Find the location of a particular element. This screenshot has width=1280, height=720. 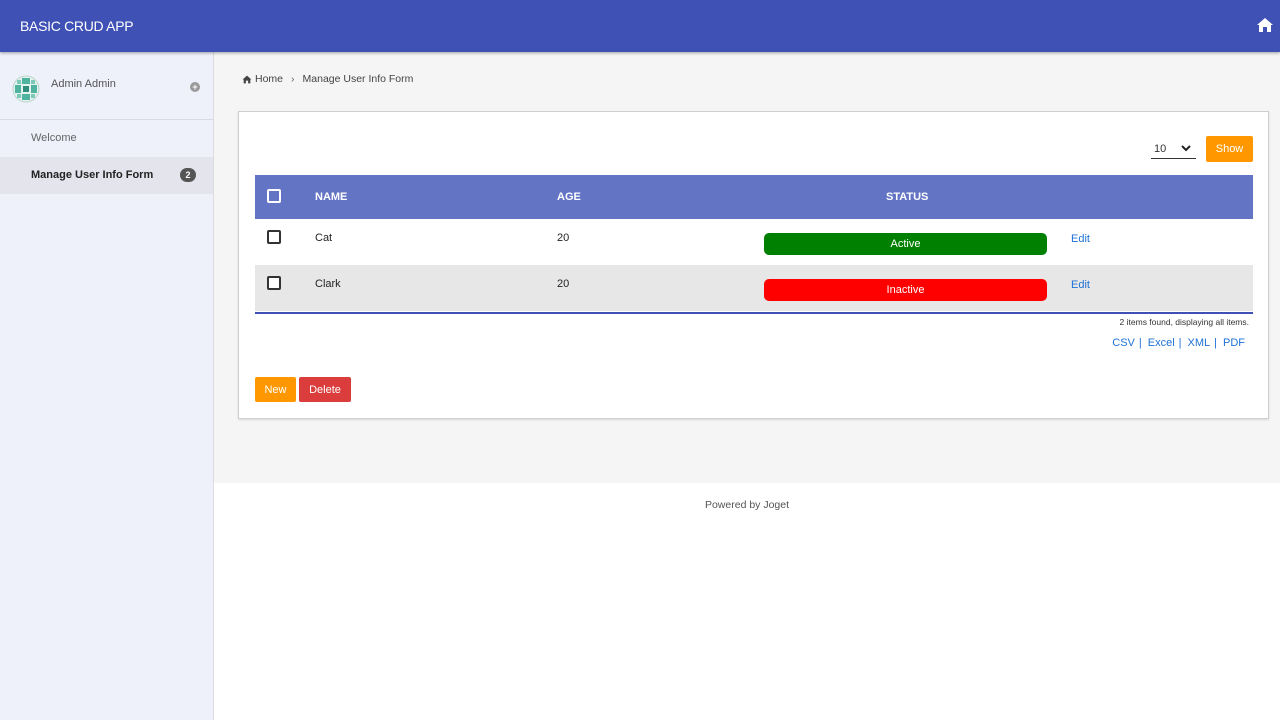

export-csv-link: CSV is located at coordinates (1123, 343).